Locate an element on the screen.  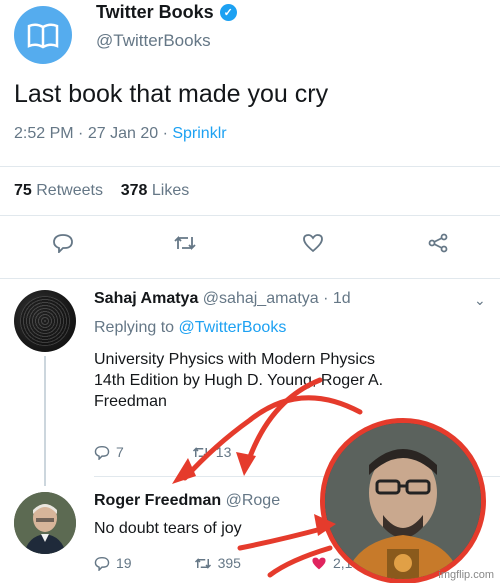
arrow-3-head is located at coordinates (325, 525).